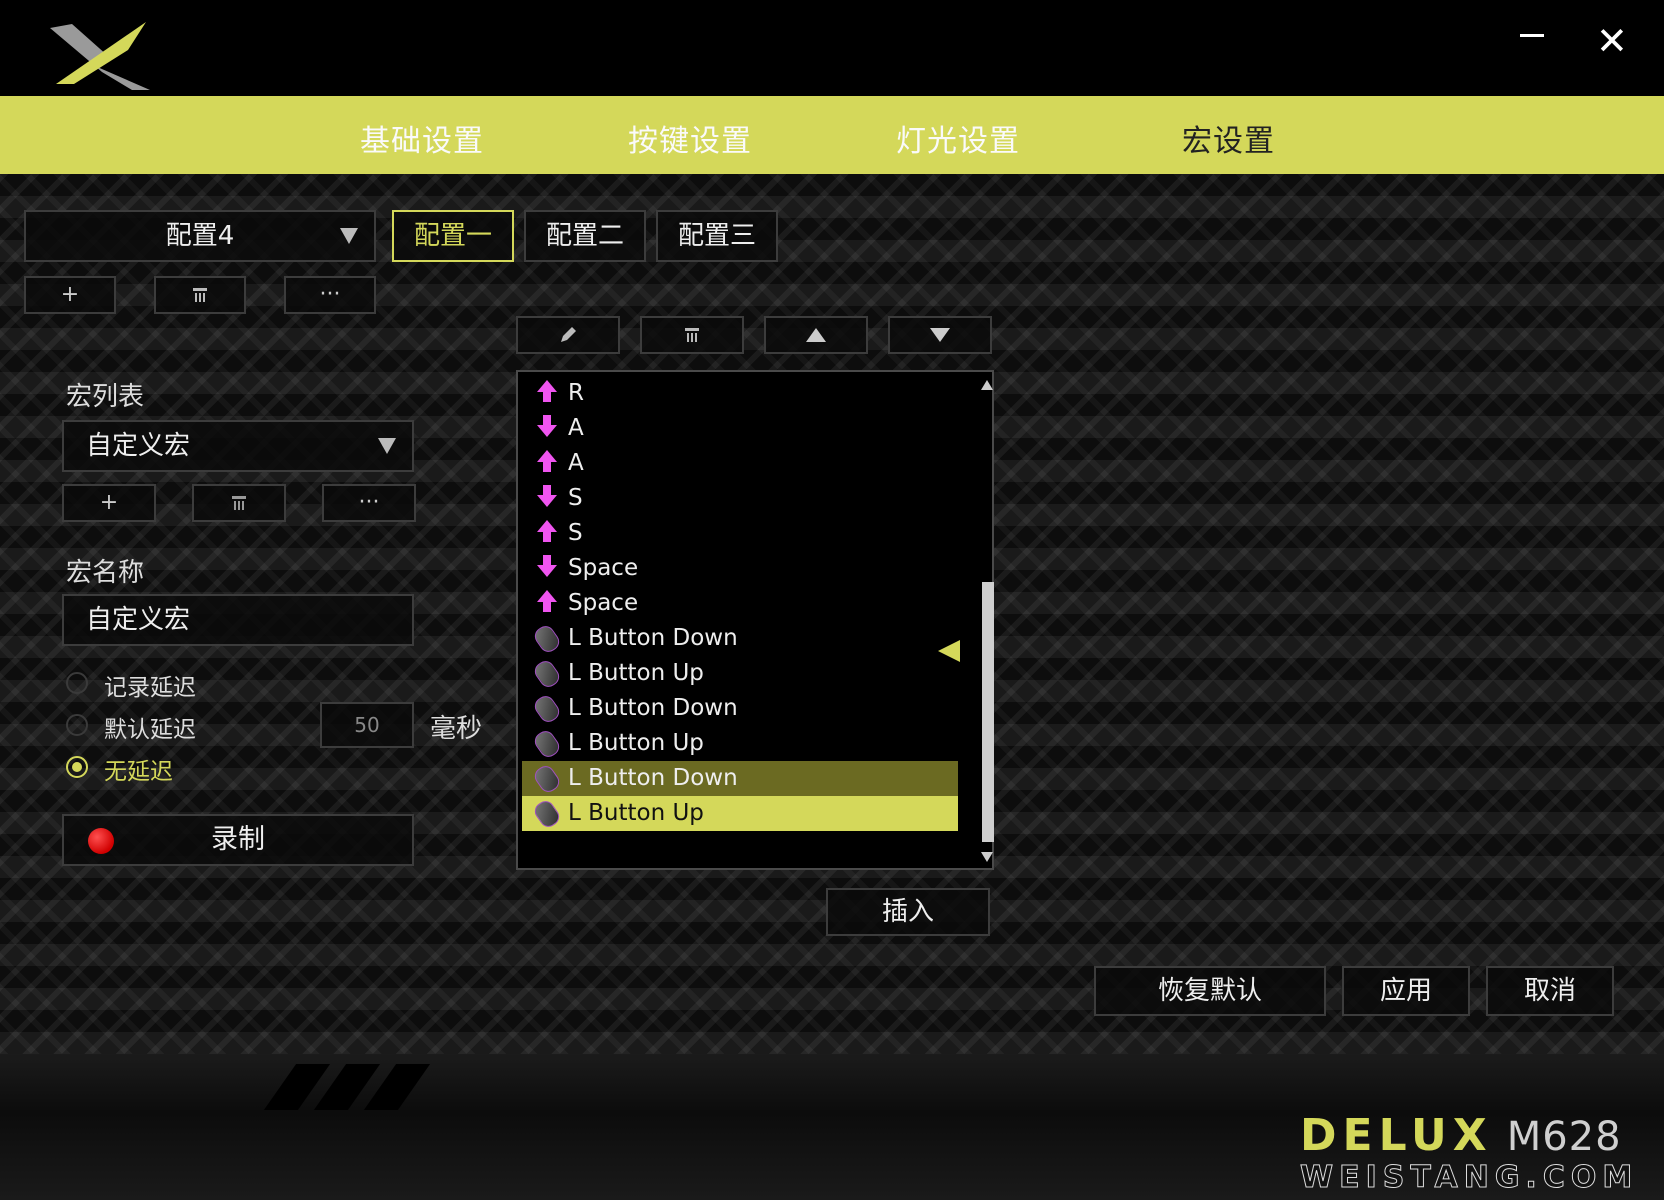 This screenshot has width=1664, height=1200. What do you see at coordinates (238, 620) in the screenshot?
I see `macro-name-input: 自定义宏` at bounding box center [238, 620].